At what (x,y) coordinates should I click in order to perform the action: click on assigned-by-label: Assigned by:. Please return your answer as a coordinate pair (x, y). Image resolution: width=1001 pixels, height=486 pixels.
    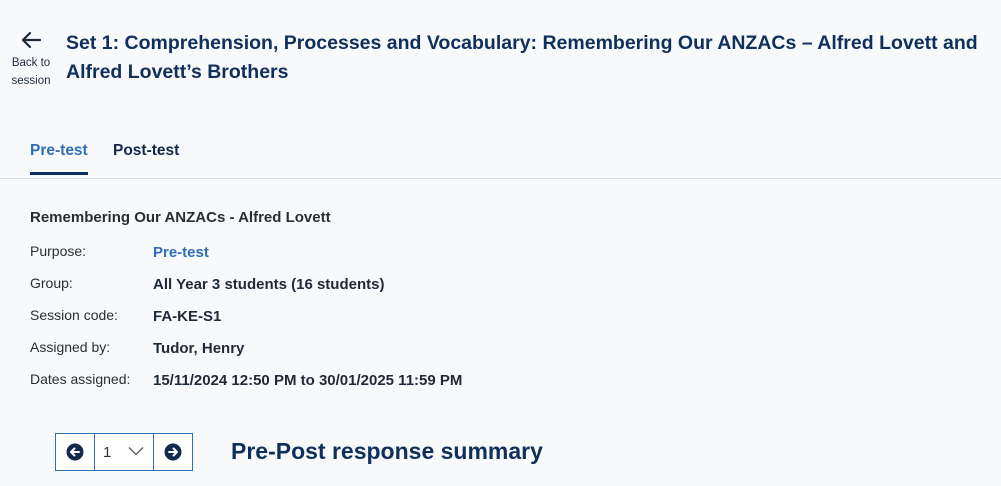
    Looking at the image, I should click on (70, 347).